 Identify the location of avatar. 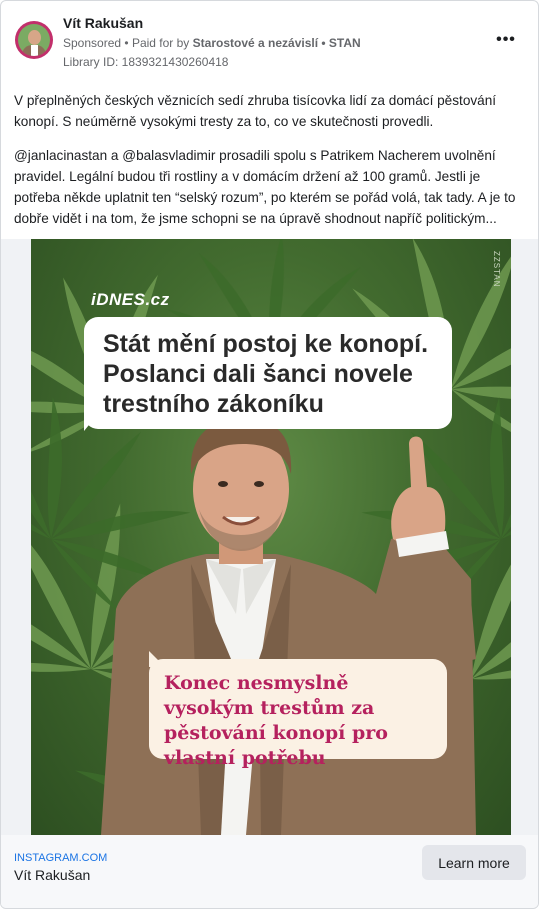
(34, 40).